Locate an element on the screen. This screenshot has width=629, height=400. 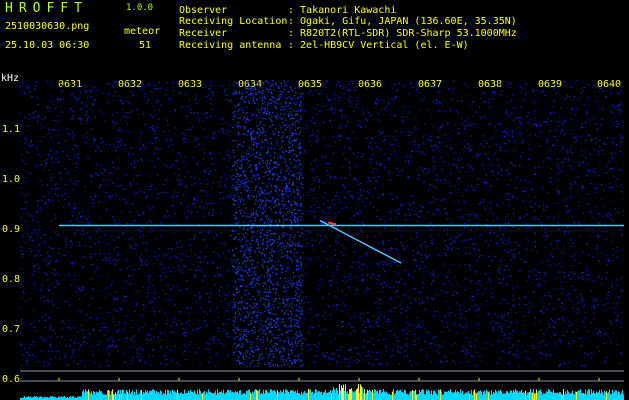
capture-datetime: 25.10.03 06:30 is located at coordinates (47, 45).